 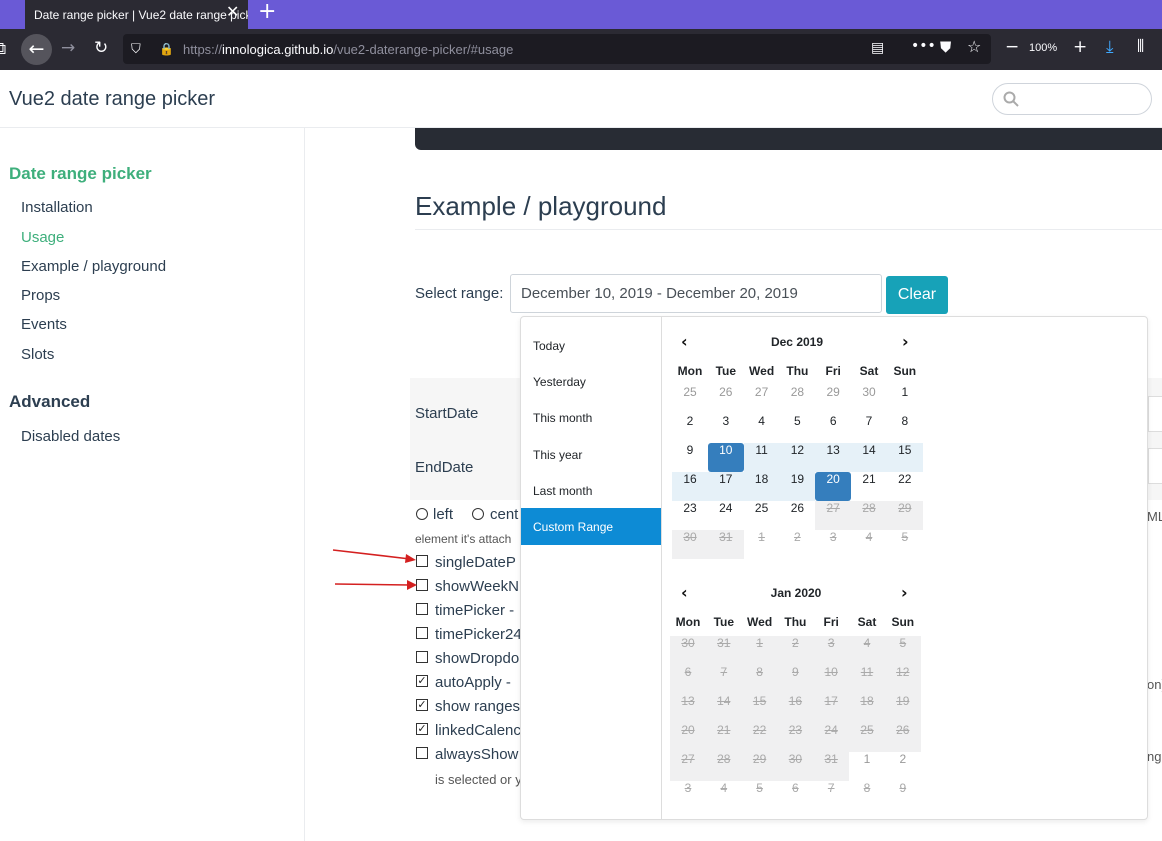 I want to click on calendar-day: 23, so click(x=690, y=515).